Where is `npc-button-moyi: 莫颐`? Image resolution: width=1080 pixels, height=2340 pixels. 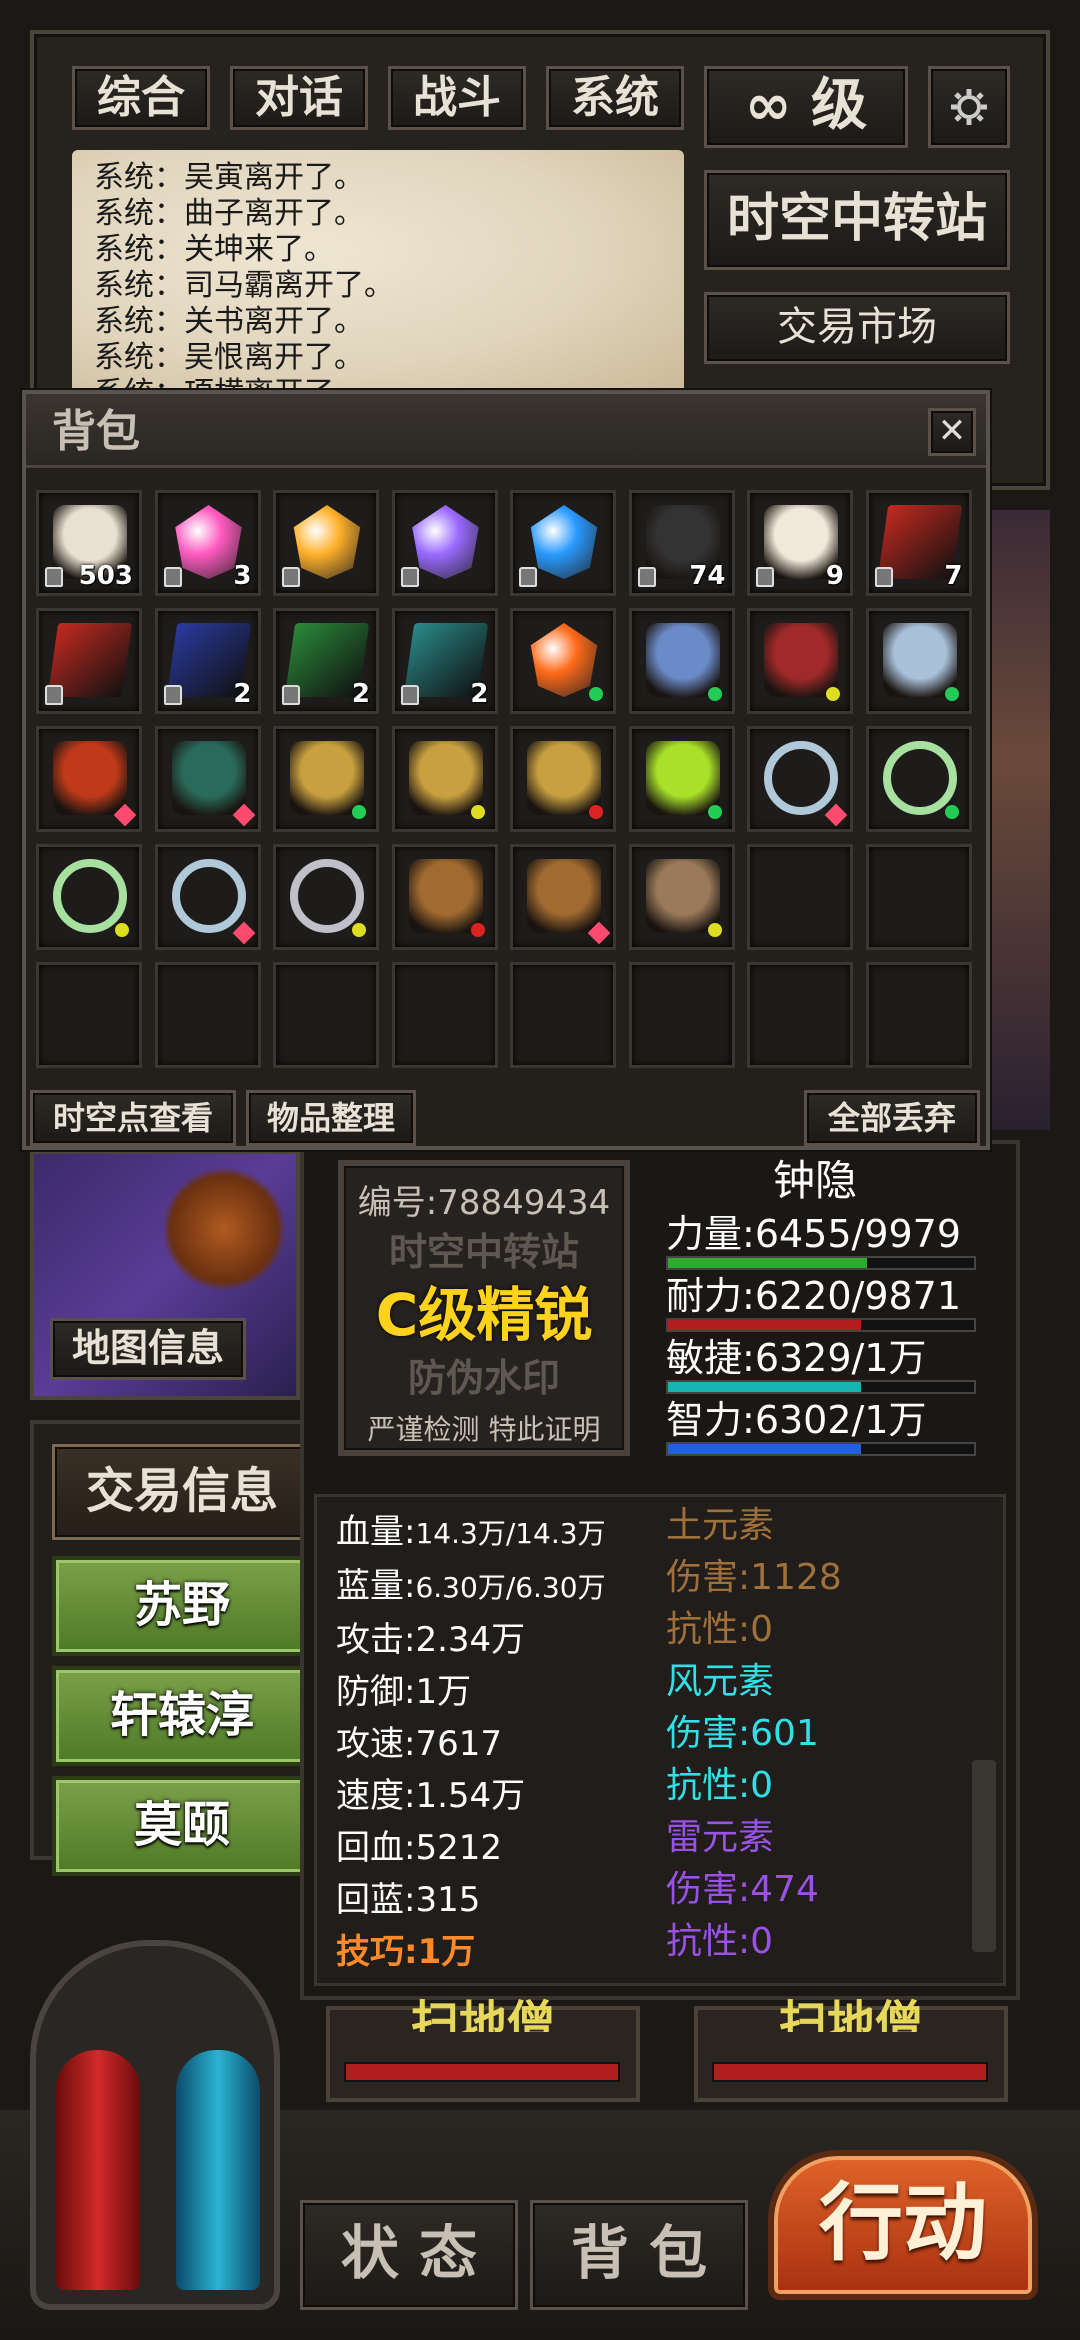
npc-button-moyi: 莫颐 is located at coordinates (182, 1826).